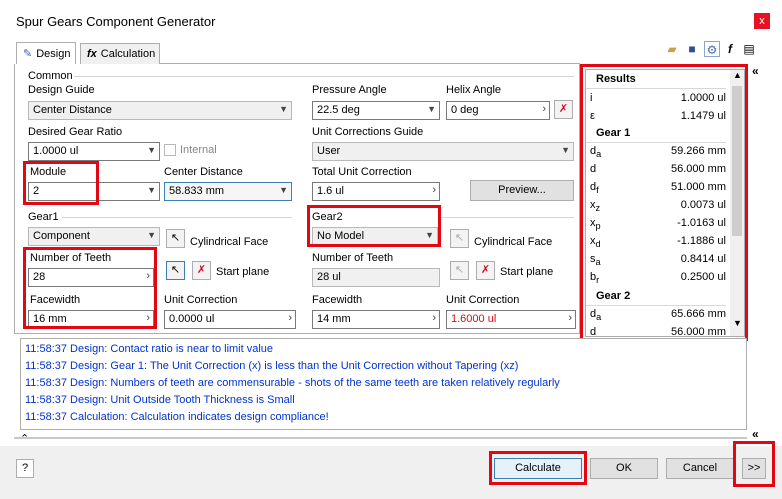 Image resolution: width=782 pixels, height=499 pixels. Describe the element at coordinates (229, 242) in the screenshot. I see `gear1-cylindrical-face-label: Cylindrical Face` at that location.